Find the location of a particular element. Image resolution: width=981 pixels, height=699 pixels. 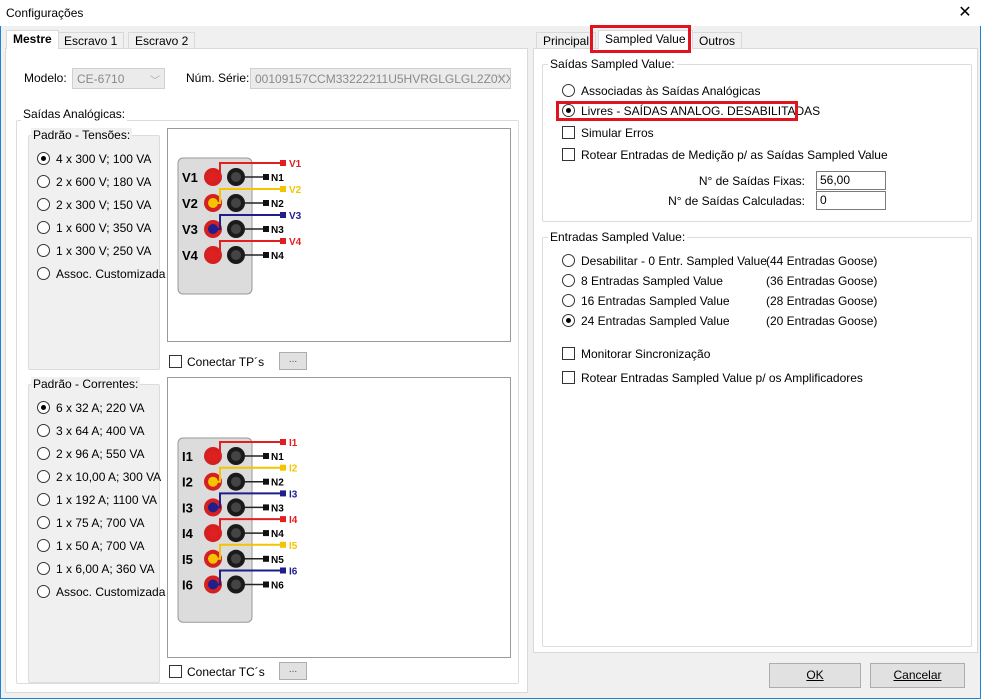

channel-label: I3 is located at coordinates (187, 507).